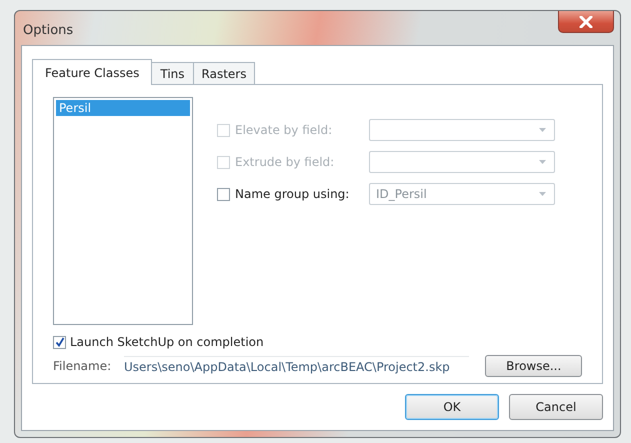  Describe the element at coordinates (556, 407) in the screenshot. I see `dialog-button: Cancel` at that location.